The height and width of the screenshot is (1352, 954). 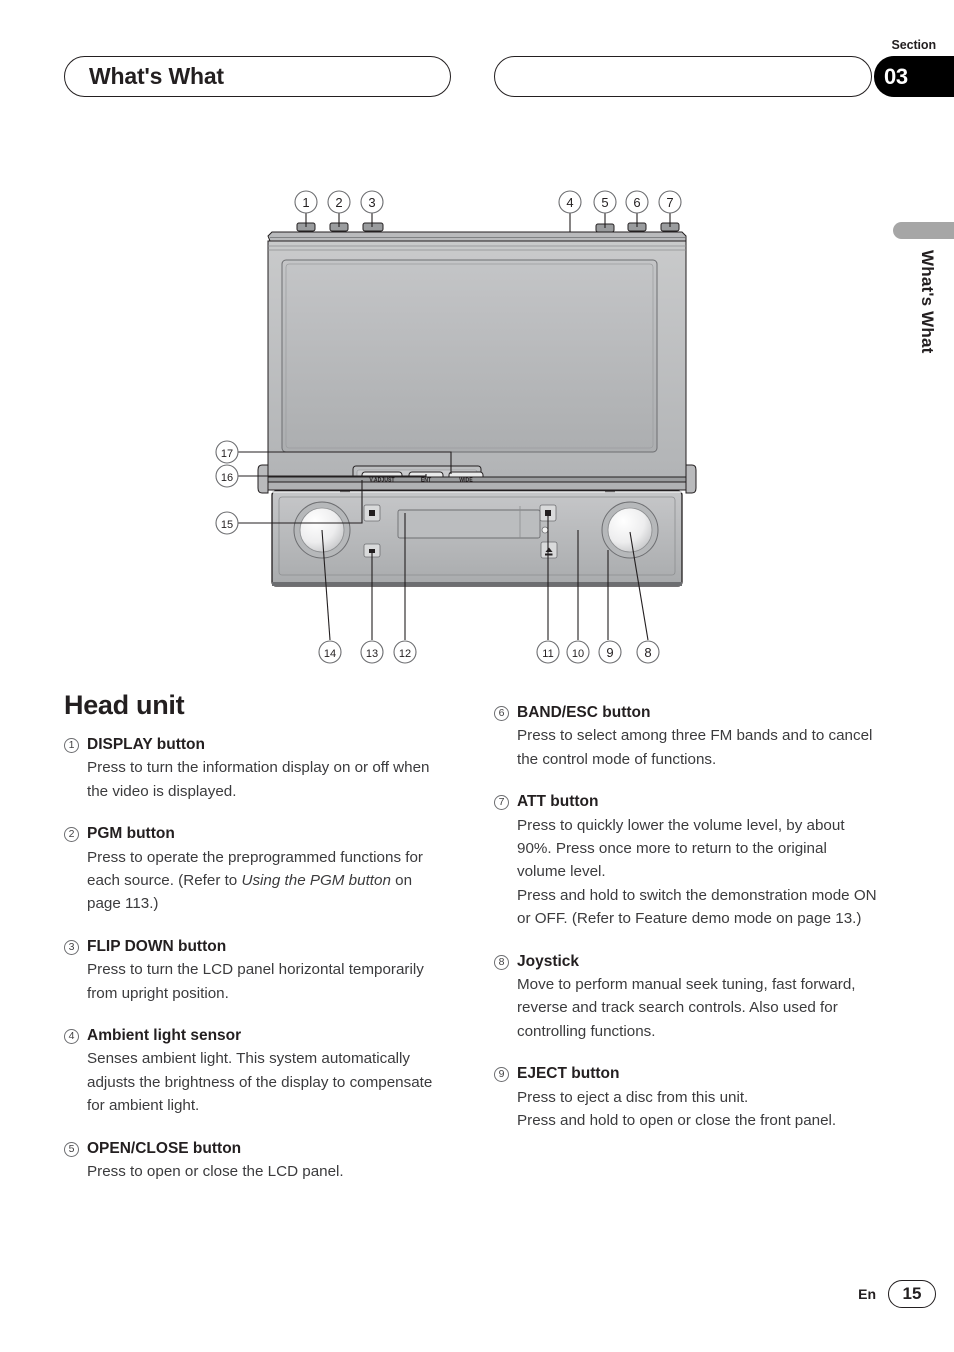 What do you see at coordinates (255, 744) in the screenshot?
I see `entry-title: 1 DISPLAY button` at bounding box center [255, 744].